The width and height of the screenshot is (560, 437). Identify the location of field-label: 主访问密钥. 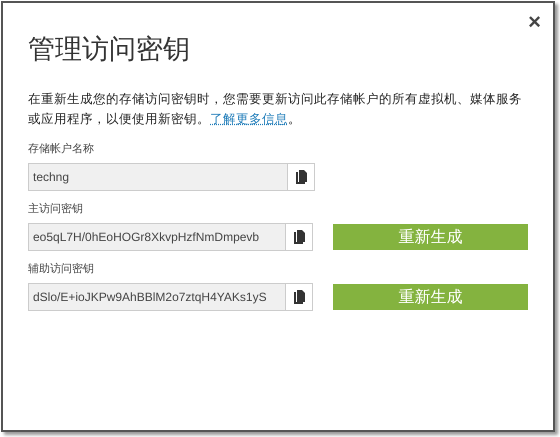
(55, 209).